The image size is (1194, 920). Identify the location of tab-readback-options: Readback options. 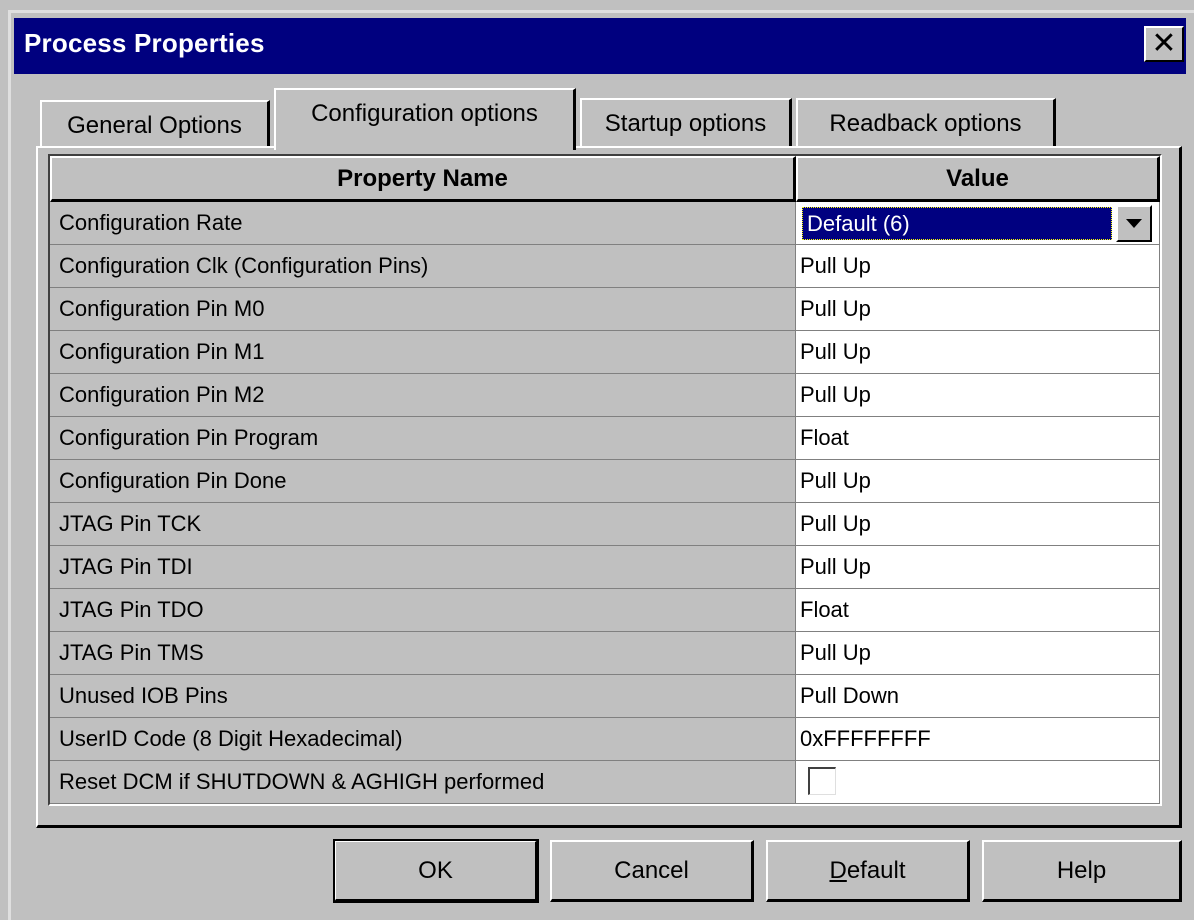
(926, 123).